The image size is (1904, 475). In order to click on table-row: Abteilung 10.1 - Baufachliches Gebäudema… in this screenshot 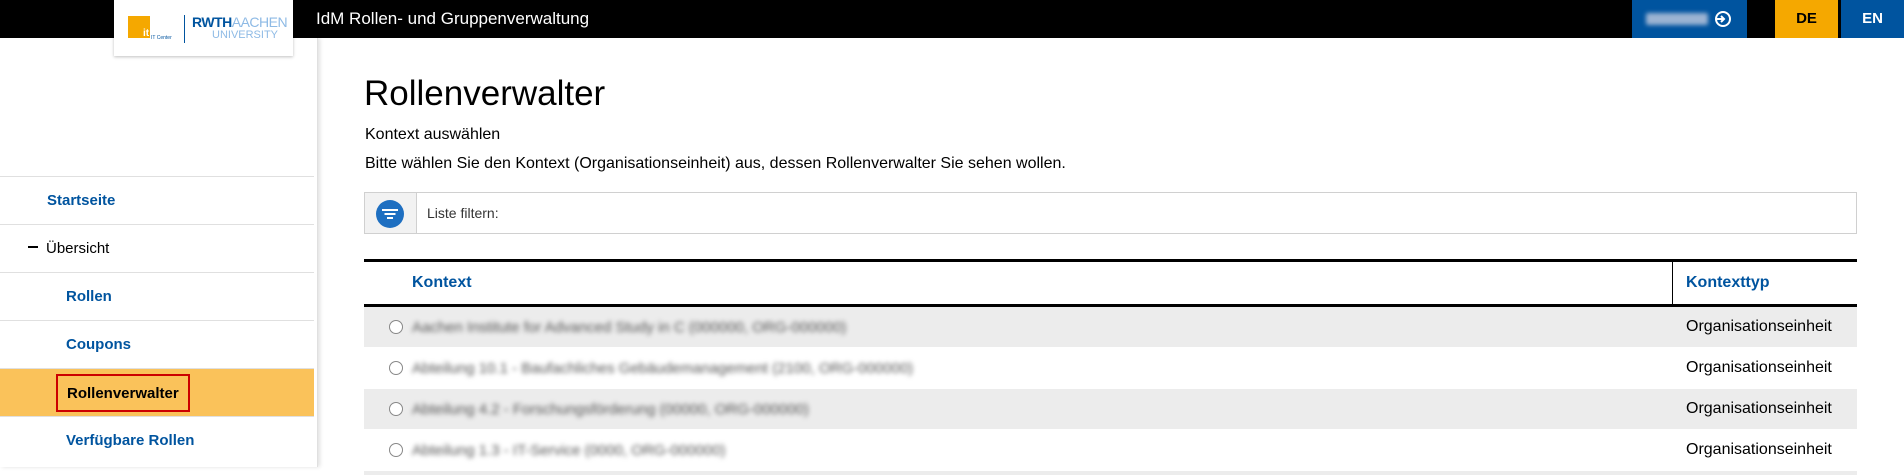, I will do `click(1110, 368)`.